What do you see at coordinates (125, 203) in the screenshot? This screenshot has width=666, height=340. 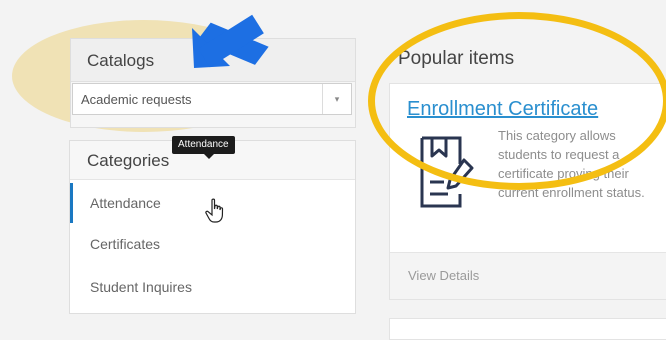 I see `category-item-label: Attendance` at bounding box center [125, 203].